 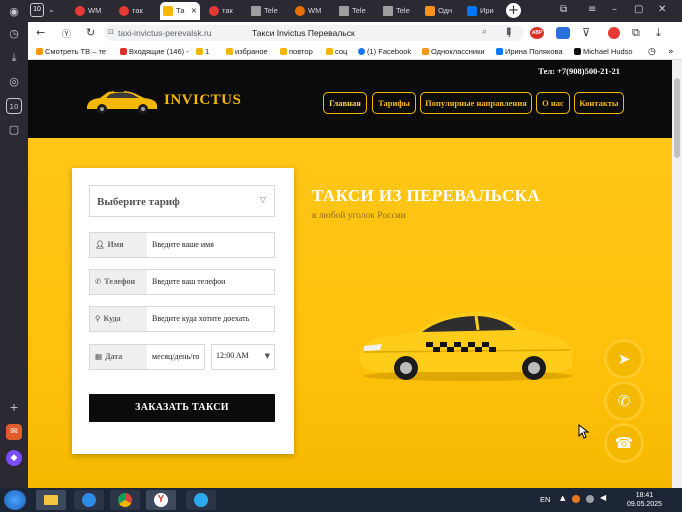 I want to click on tab-2: так, so click(x=135, y=11).